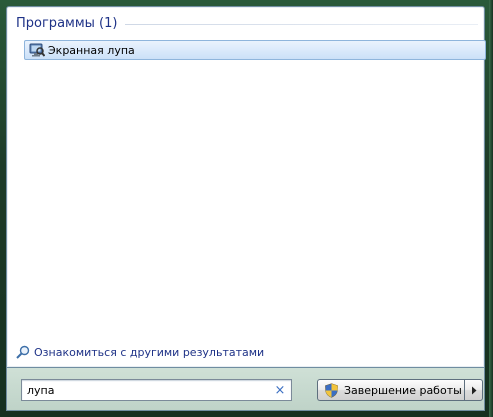 The width and height of the screenshot is (493, 417). I want to click on magnifier-app-icon, so click(37, 50).